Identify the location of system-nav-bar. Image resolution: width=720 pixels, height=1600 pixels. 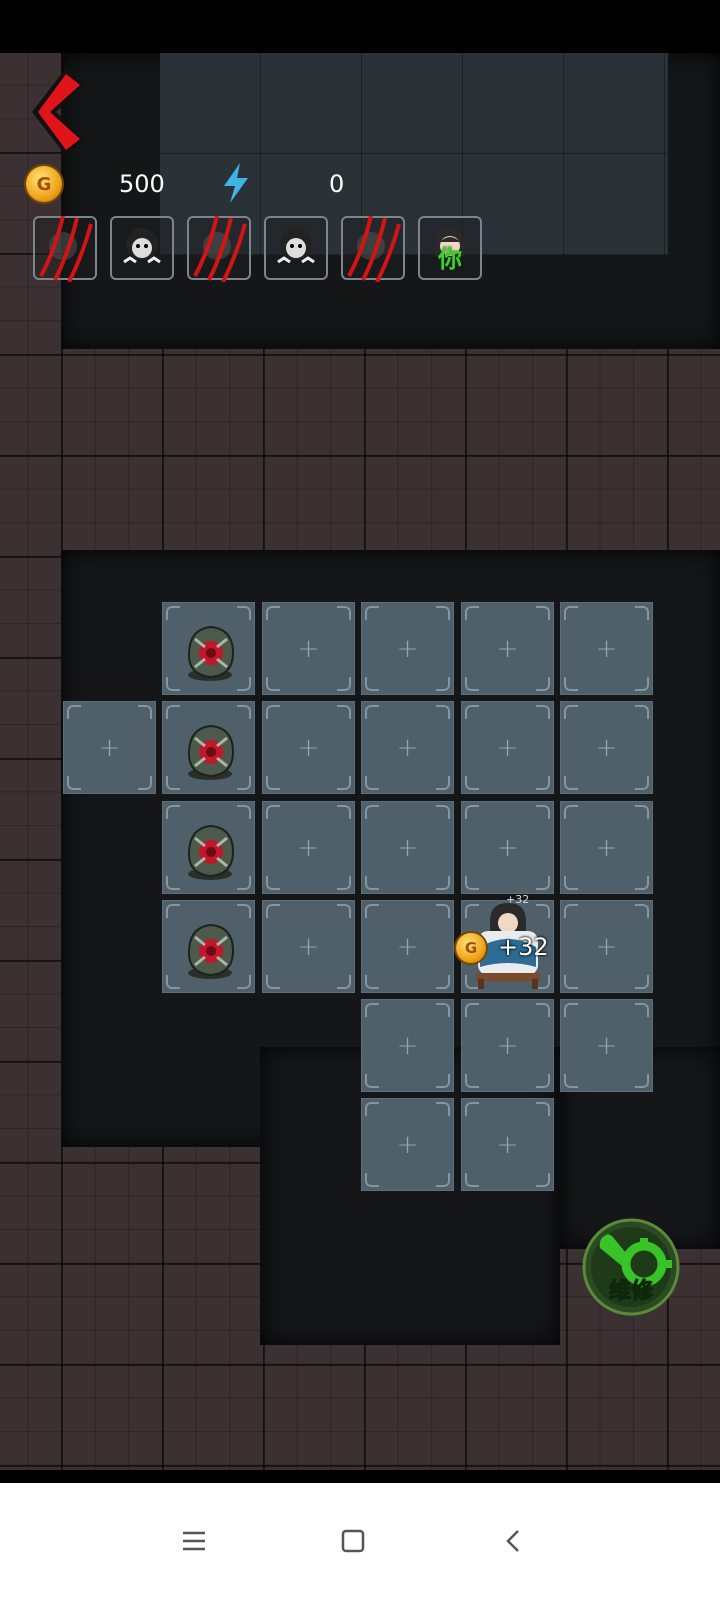
(360, 1541).